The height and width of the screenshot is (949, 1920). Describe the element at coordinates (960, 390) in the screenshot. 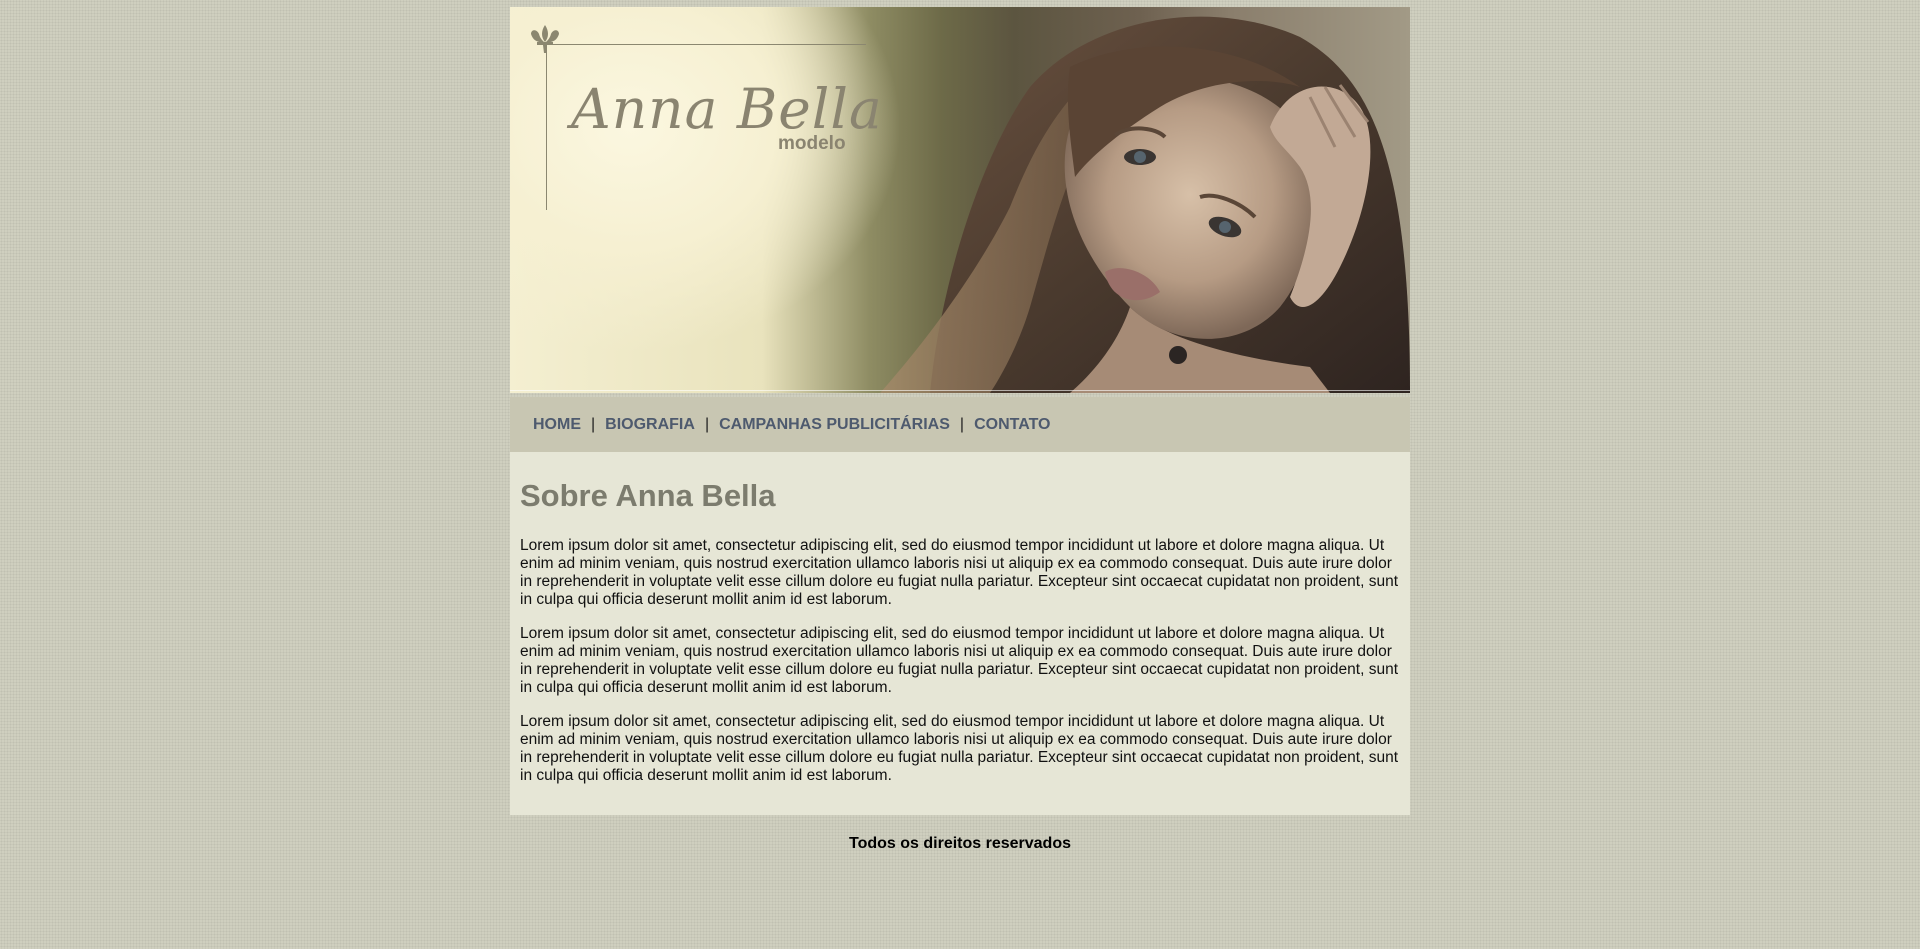

I see `header-divider` at that location.